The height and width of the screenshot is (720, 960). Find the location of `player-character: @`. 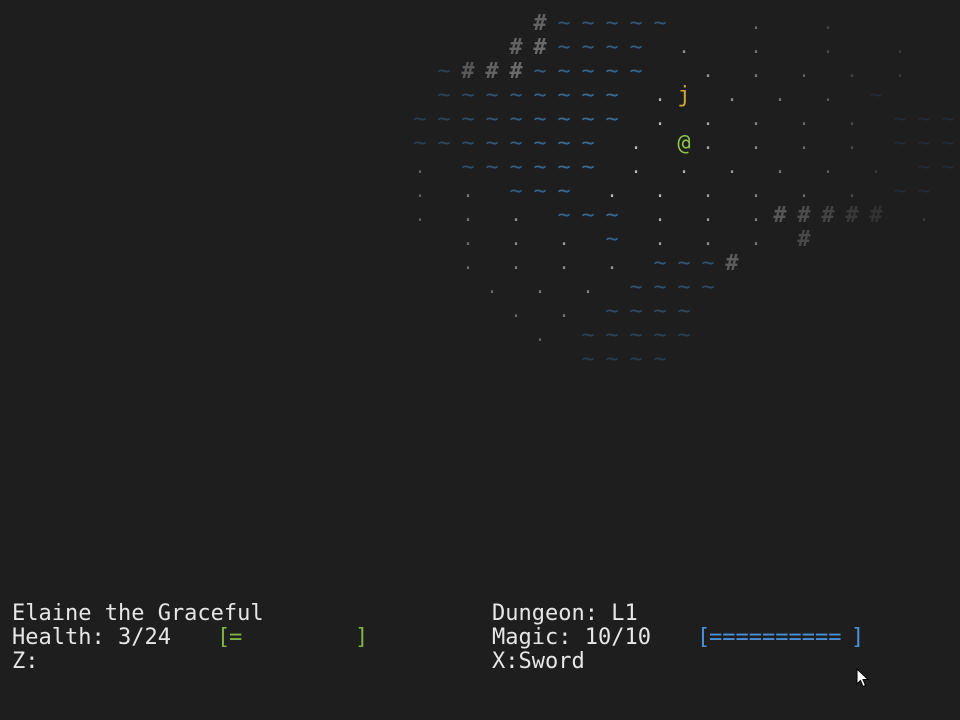

player-character: @ is located at coordinates (684, 143).